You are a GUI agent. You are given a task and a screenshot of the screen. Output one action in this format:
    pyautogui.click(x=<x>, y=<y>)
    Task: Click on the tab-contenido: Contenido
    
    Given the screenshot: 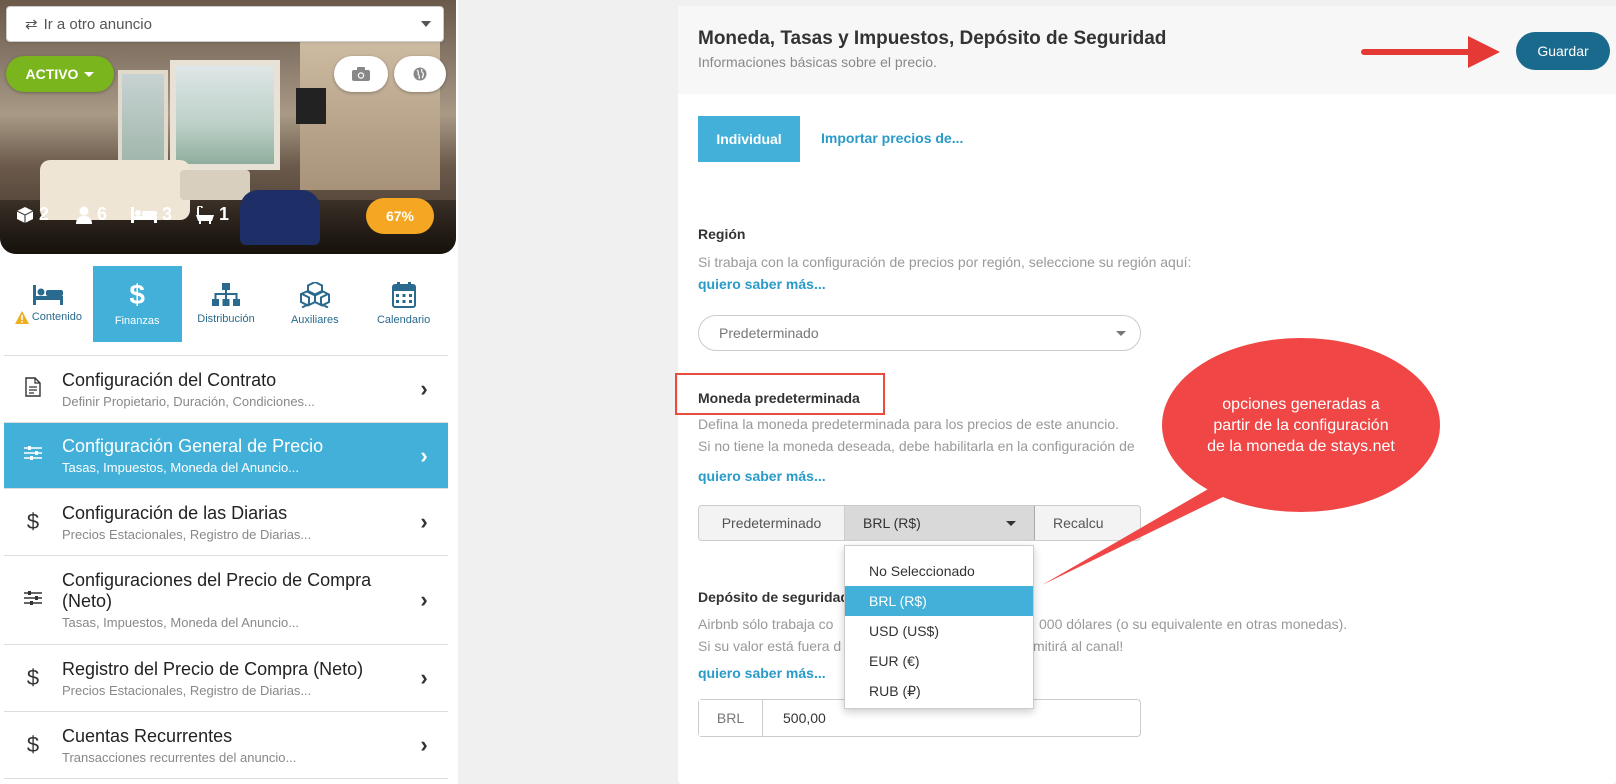 What is the action you would take?
    pyautogui.click(x=48, y=304)
    